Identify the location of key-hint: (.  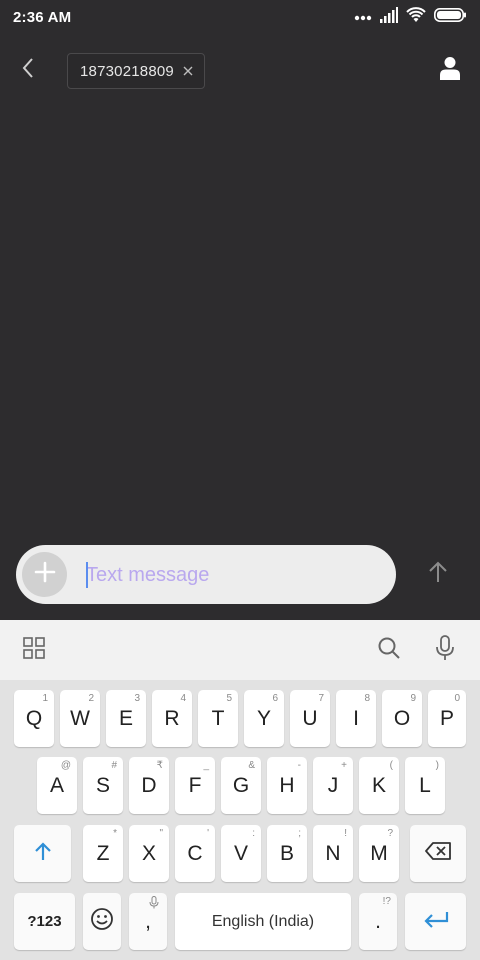
(391, 765).